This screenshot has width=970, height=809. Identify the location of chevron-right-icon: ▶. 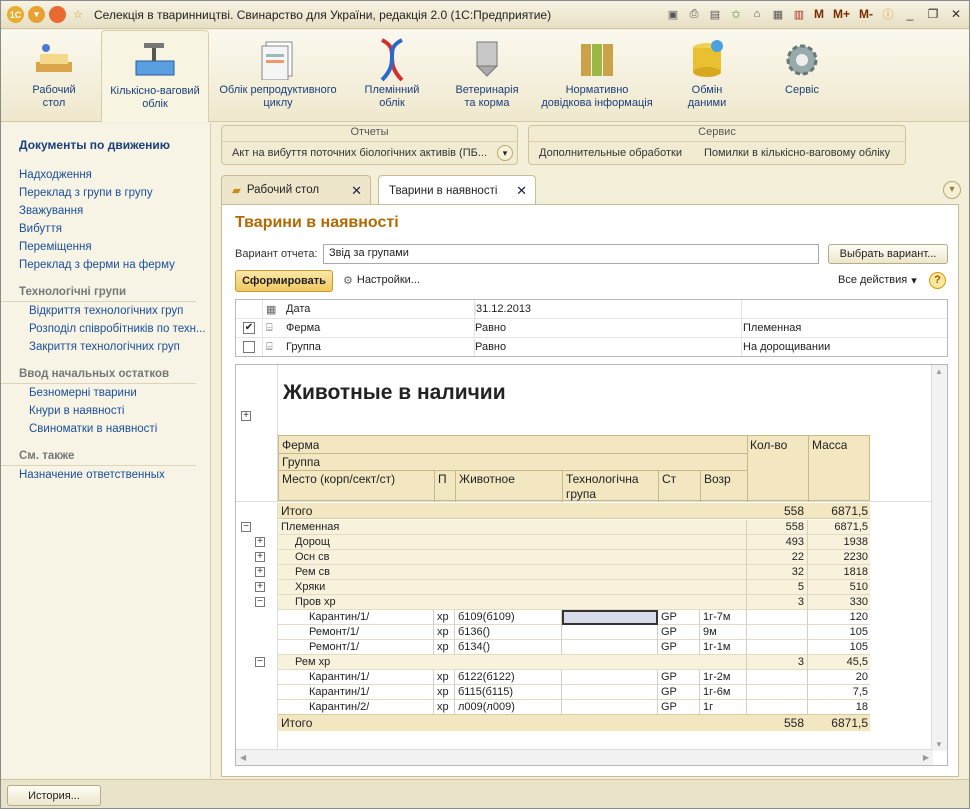
(926, 757).